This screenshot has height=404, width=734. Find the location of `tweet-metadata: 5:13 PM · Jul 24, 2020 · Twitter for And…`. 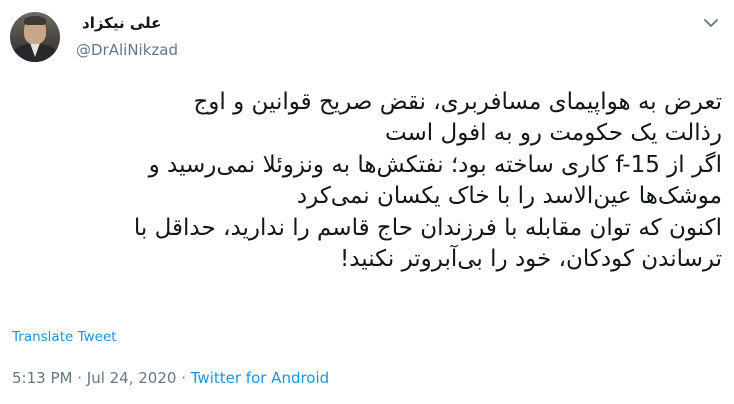

tweet-metadata: 5:13 PM · Jul 24, 2020 · Twitter for And… is located at coordinates (170, 378).